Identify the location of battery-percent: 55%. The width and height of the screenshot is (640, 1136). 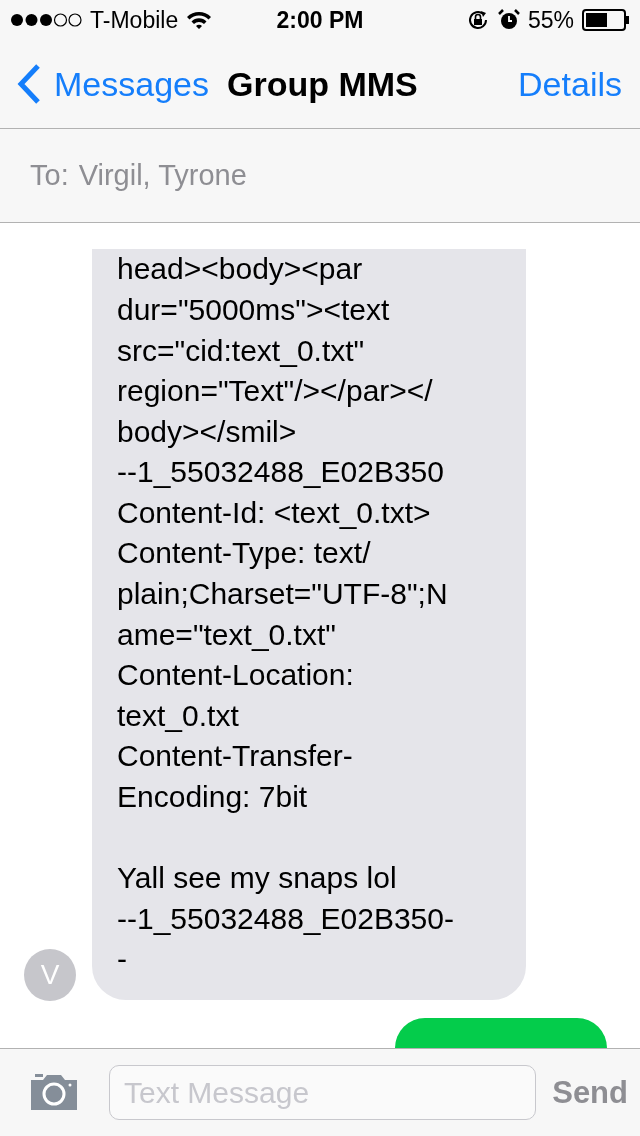
(550, 20).